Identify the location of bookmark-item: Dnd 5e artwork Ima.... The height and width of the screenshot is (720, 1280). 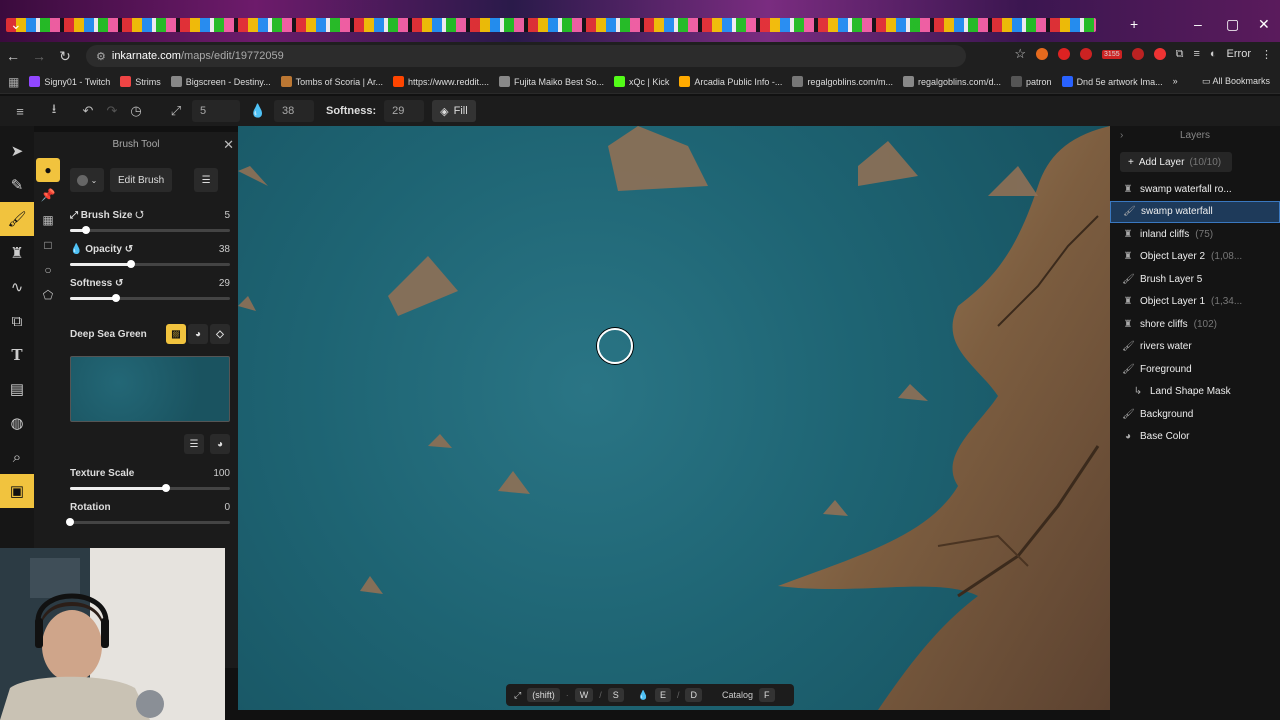
(1112, 81).